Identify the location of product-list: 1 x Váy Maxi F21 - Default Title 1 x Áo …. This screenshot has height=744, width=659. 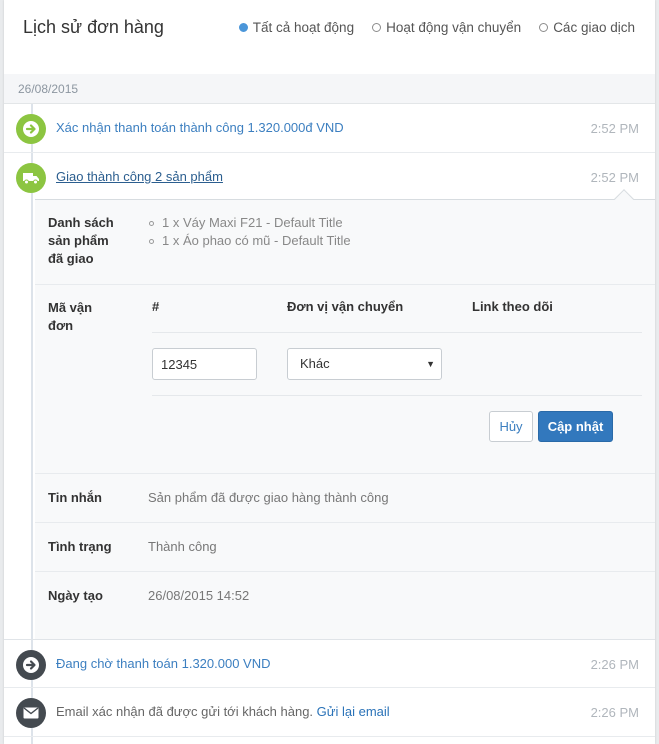
(250, 232).